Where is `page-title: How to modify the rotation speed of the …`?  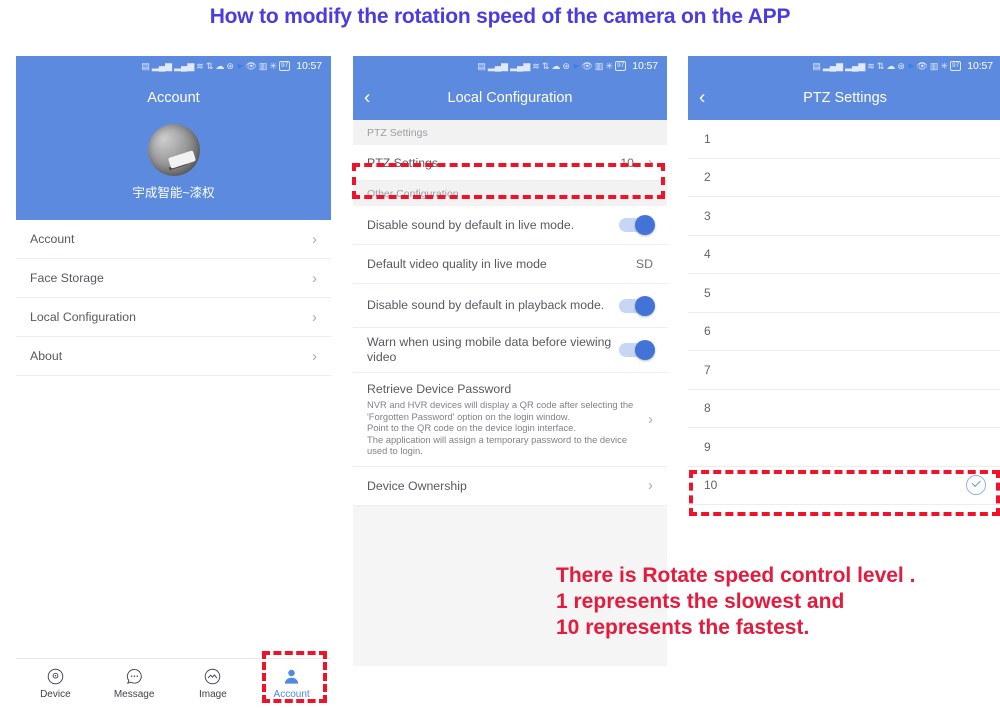
page-title: How to modify the rotation speed of the … is located at coordinates (500, 16).